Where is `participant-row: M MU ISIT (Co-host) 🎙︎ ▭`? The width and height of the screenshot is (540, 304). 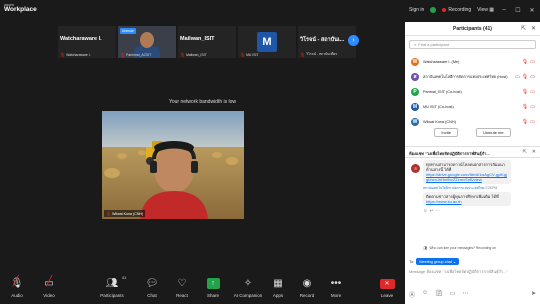 participant-row: M MU ISIT (Co-host) 🎙︎ ▭ is located at coordinates (472, 106).